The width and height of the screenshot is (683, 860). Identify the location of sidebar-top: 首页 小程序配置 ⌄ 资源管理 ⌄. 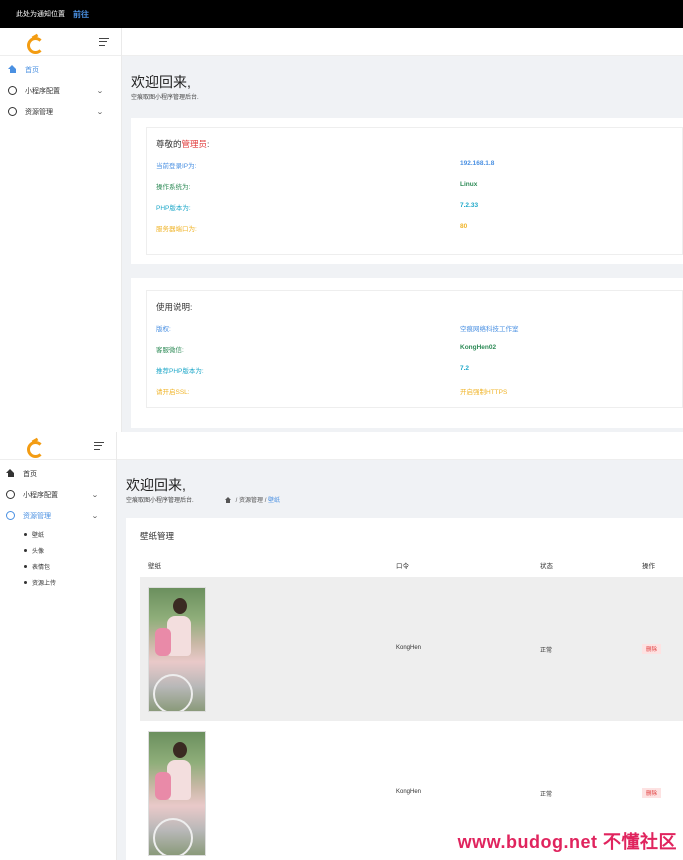
(61, 230).